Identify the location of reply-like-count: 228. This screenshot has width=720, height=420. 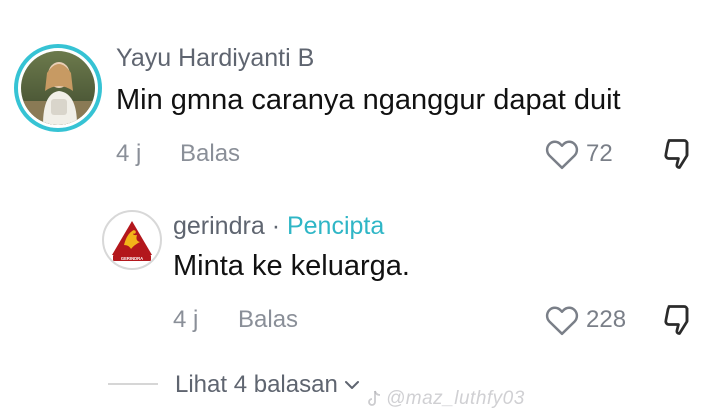
(606, 319).